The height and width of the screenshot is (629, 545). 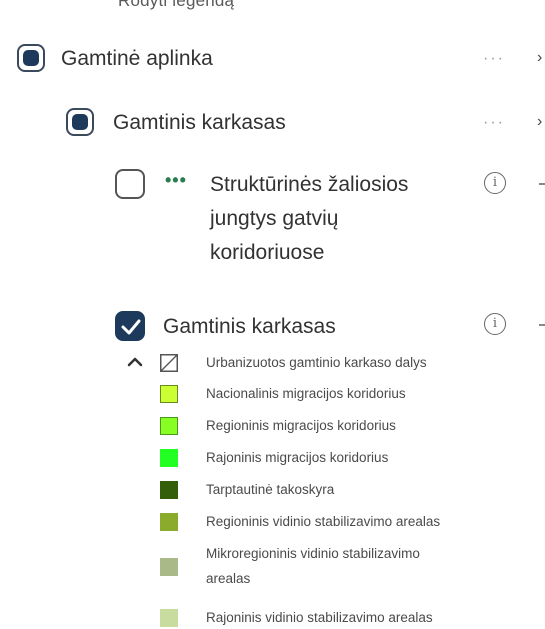 What do you see at coordinates (169, 363) in the screenshot?
I see `hatched-swatch-icon` at bounding box center [169, 363].